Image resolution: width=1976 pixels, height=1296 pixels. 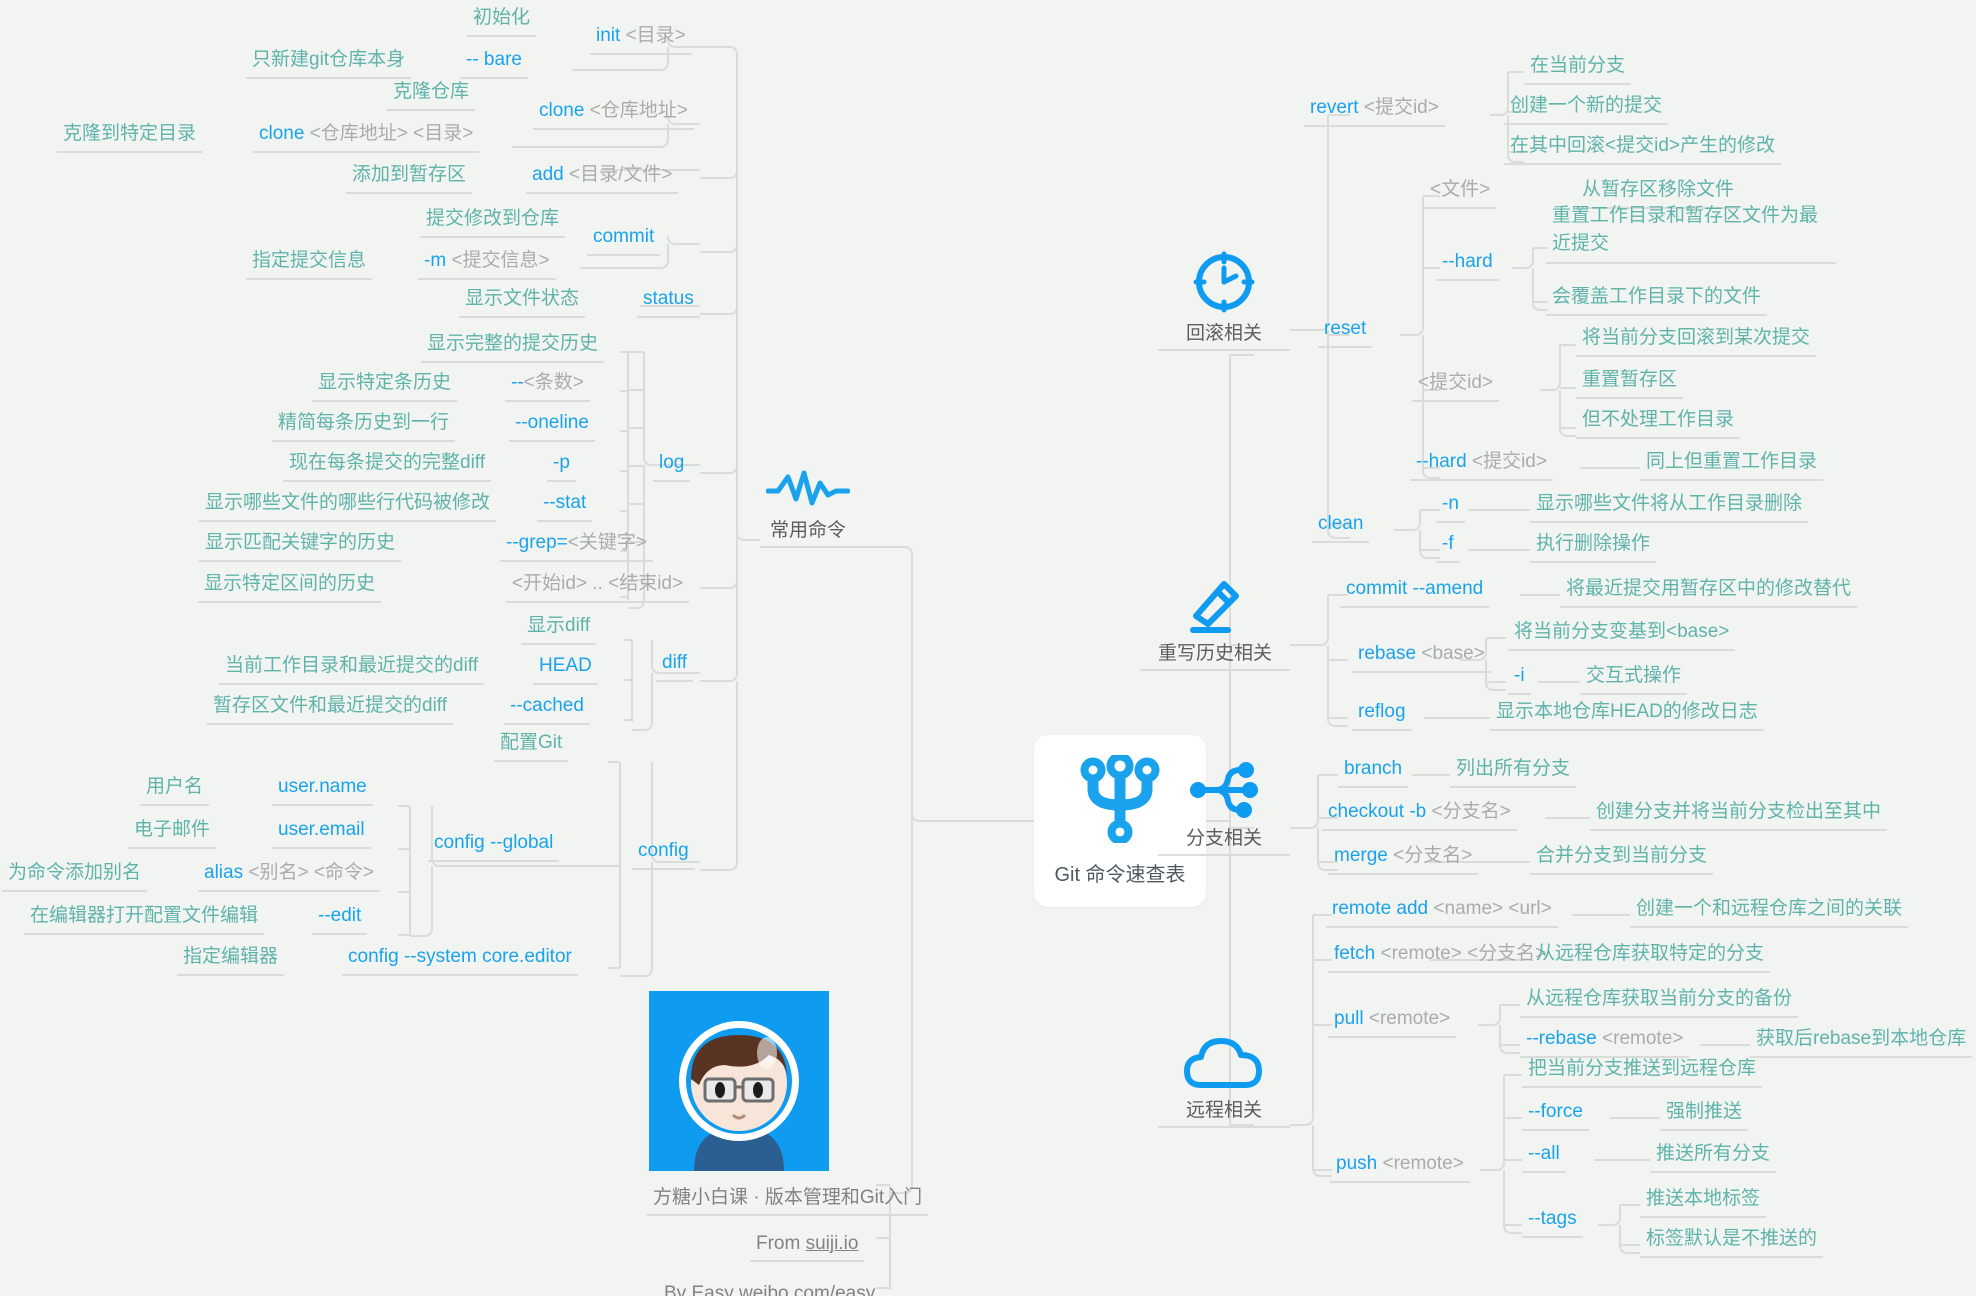 I want to click on node-clean-f-cmd: -f, so click(x=1448, y=546).